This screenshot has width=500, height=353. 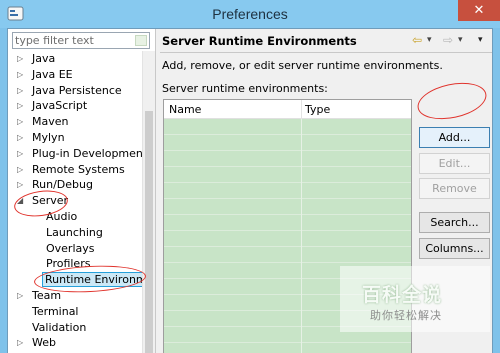 What do you see at coordinates (90, 153) in the screenshot?
I see `tree-item-label: Plug-in Development` at bounding box center [90, 153].